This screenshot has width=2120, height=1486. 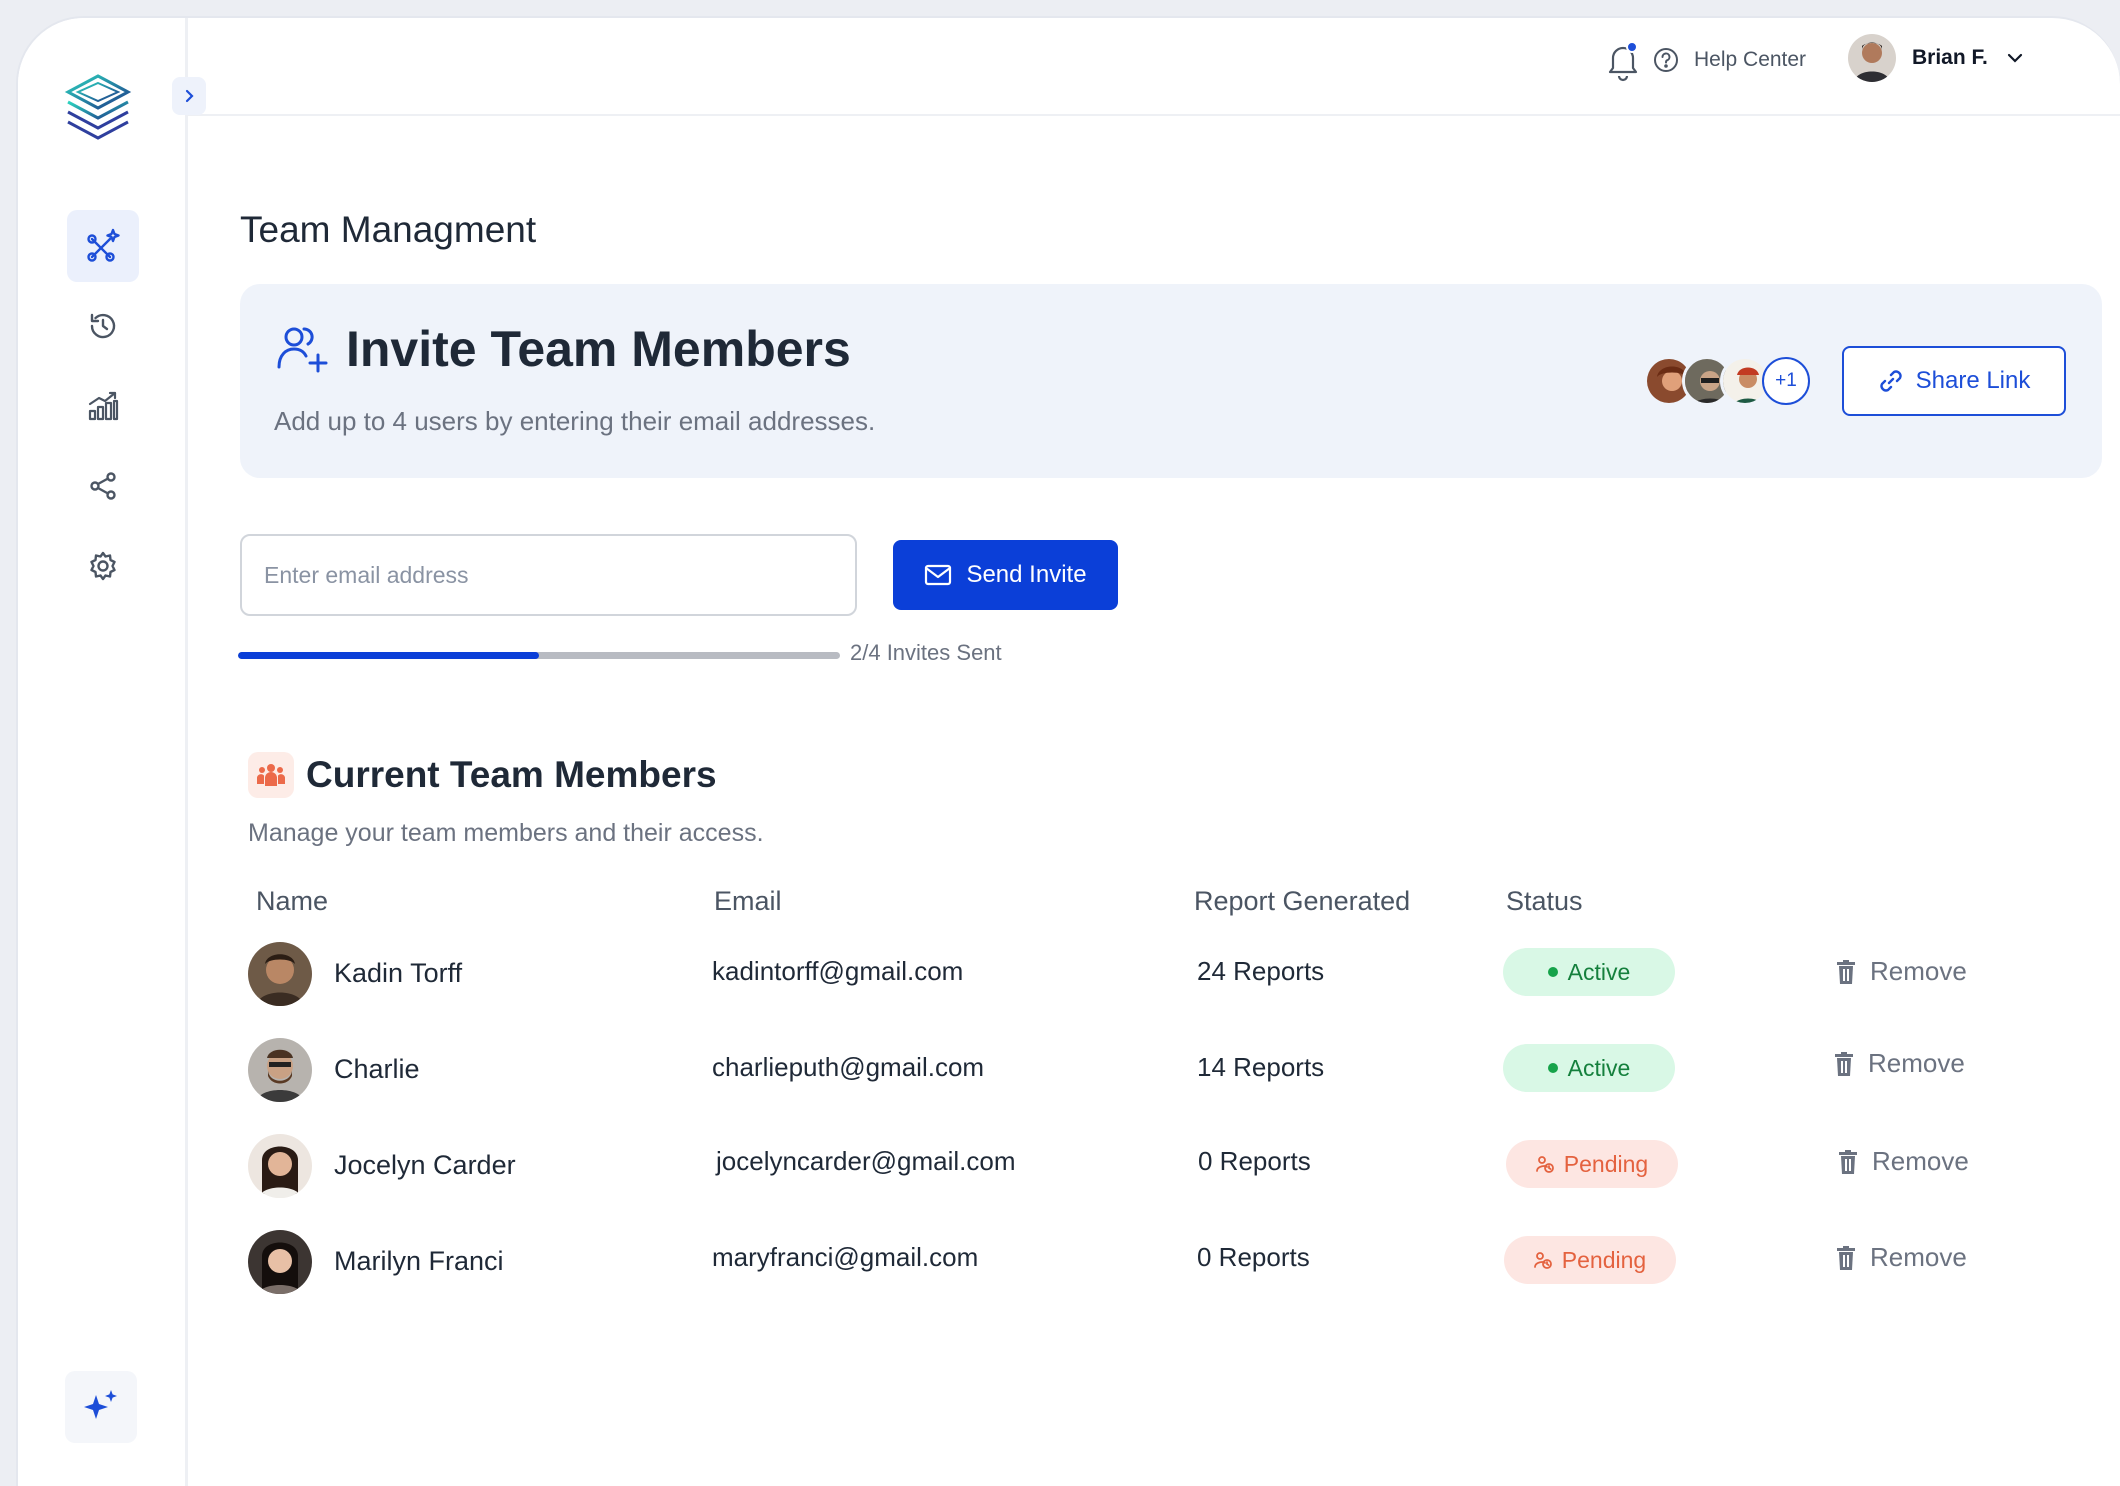 I want to click on settings-icon, so click(x=103, y=566).